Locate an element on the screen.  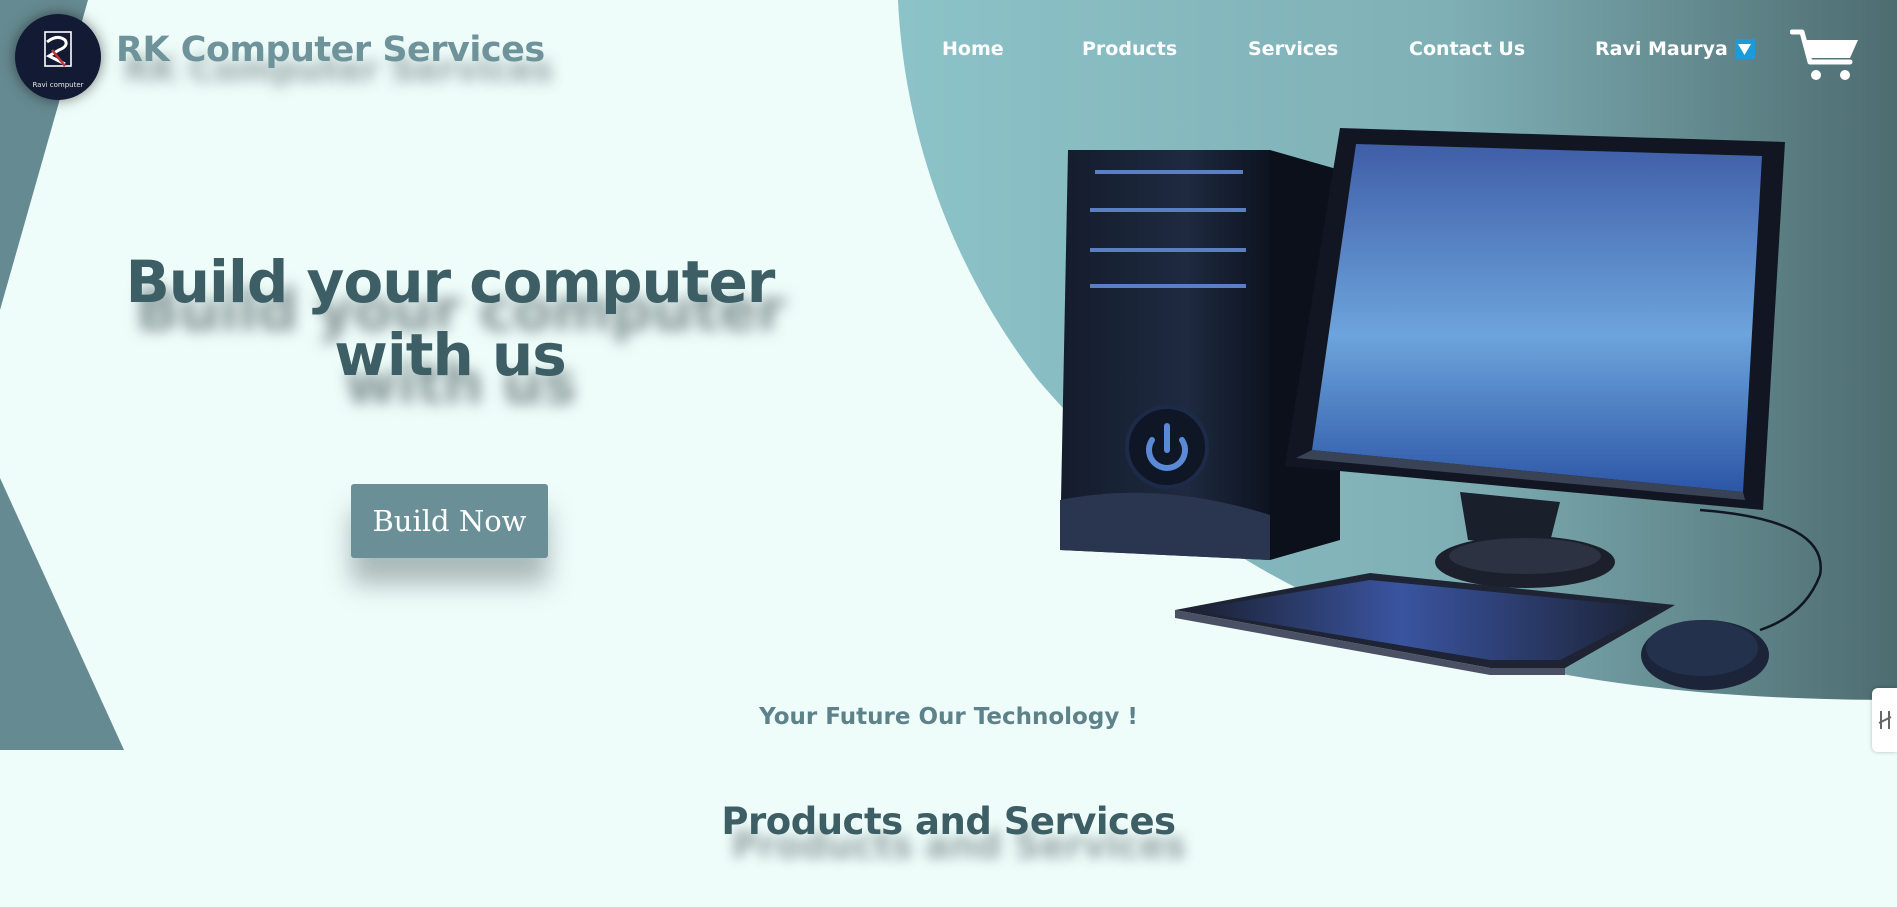
logo-caption: Ravi computer is located at coordinates (58, 84).